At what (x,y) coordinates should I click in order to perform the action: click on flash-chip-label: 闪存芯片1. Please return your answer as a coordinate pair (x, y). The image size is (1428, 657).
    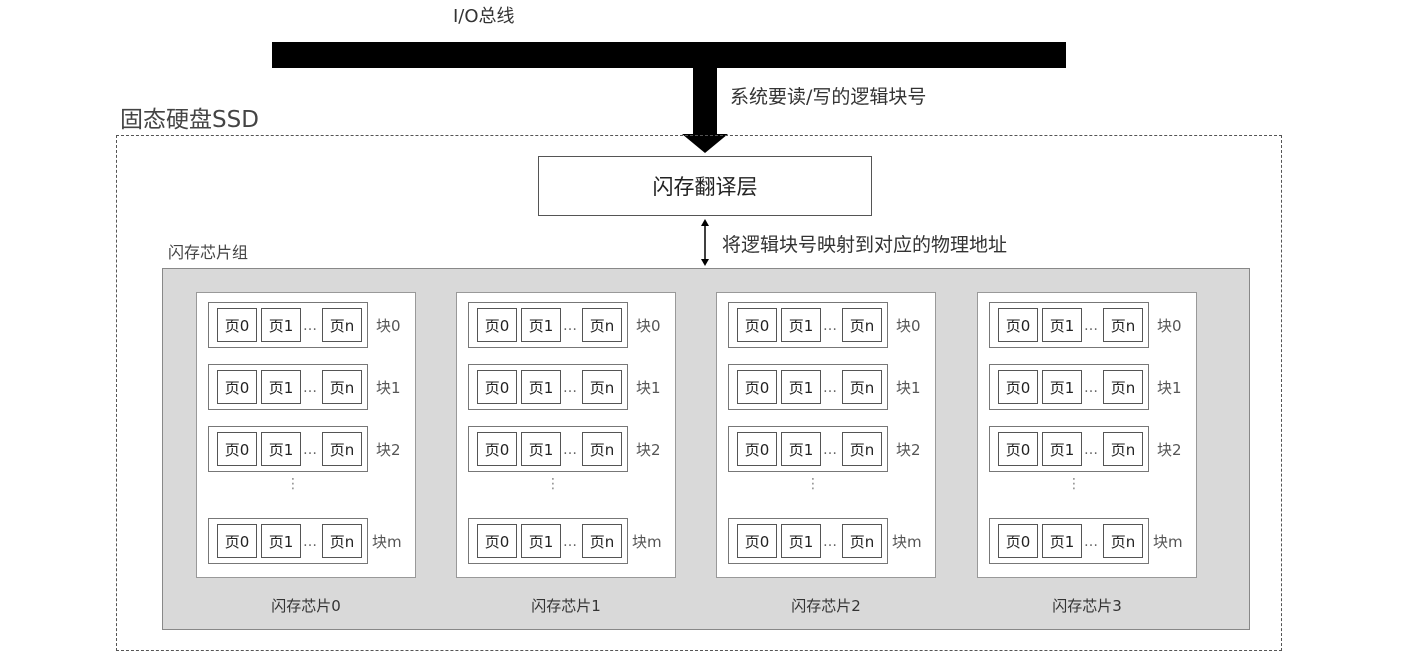
    Looking at the image, I should click on (566, 606).